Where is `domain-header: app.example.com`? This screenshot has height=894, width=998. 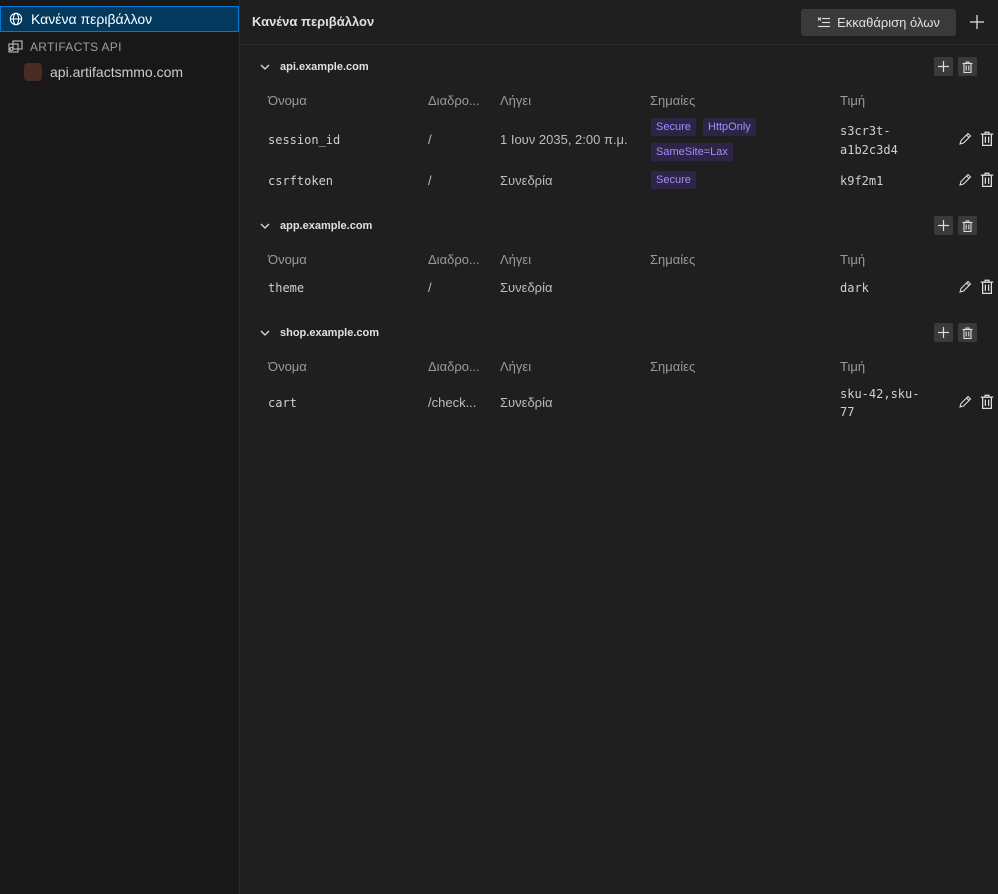 domain-header: app.example.com is located at coordinates (316, 226).